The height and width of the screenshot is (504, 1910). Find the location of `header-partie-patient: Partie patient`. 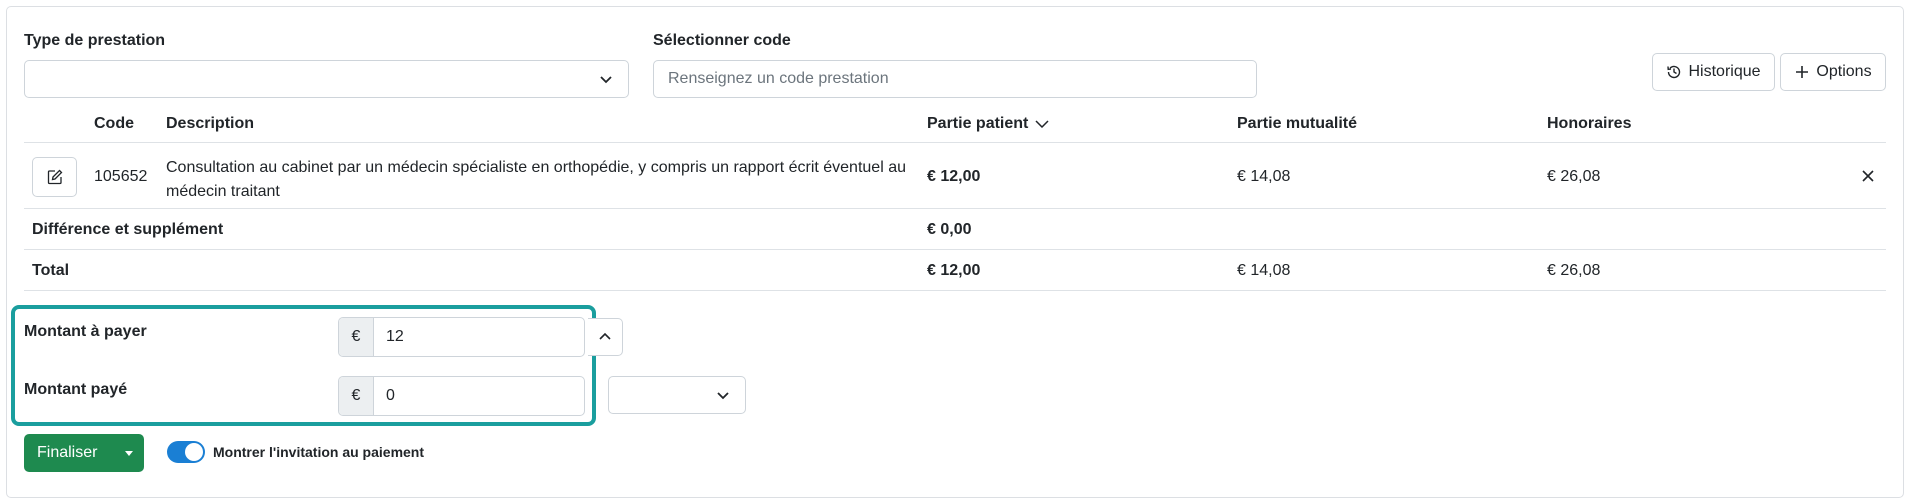

header-partie-patient: Partie patient is located at coordinates (988, 124).